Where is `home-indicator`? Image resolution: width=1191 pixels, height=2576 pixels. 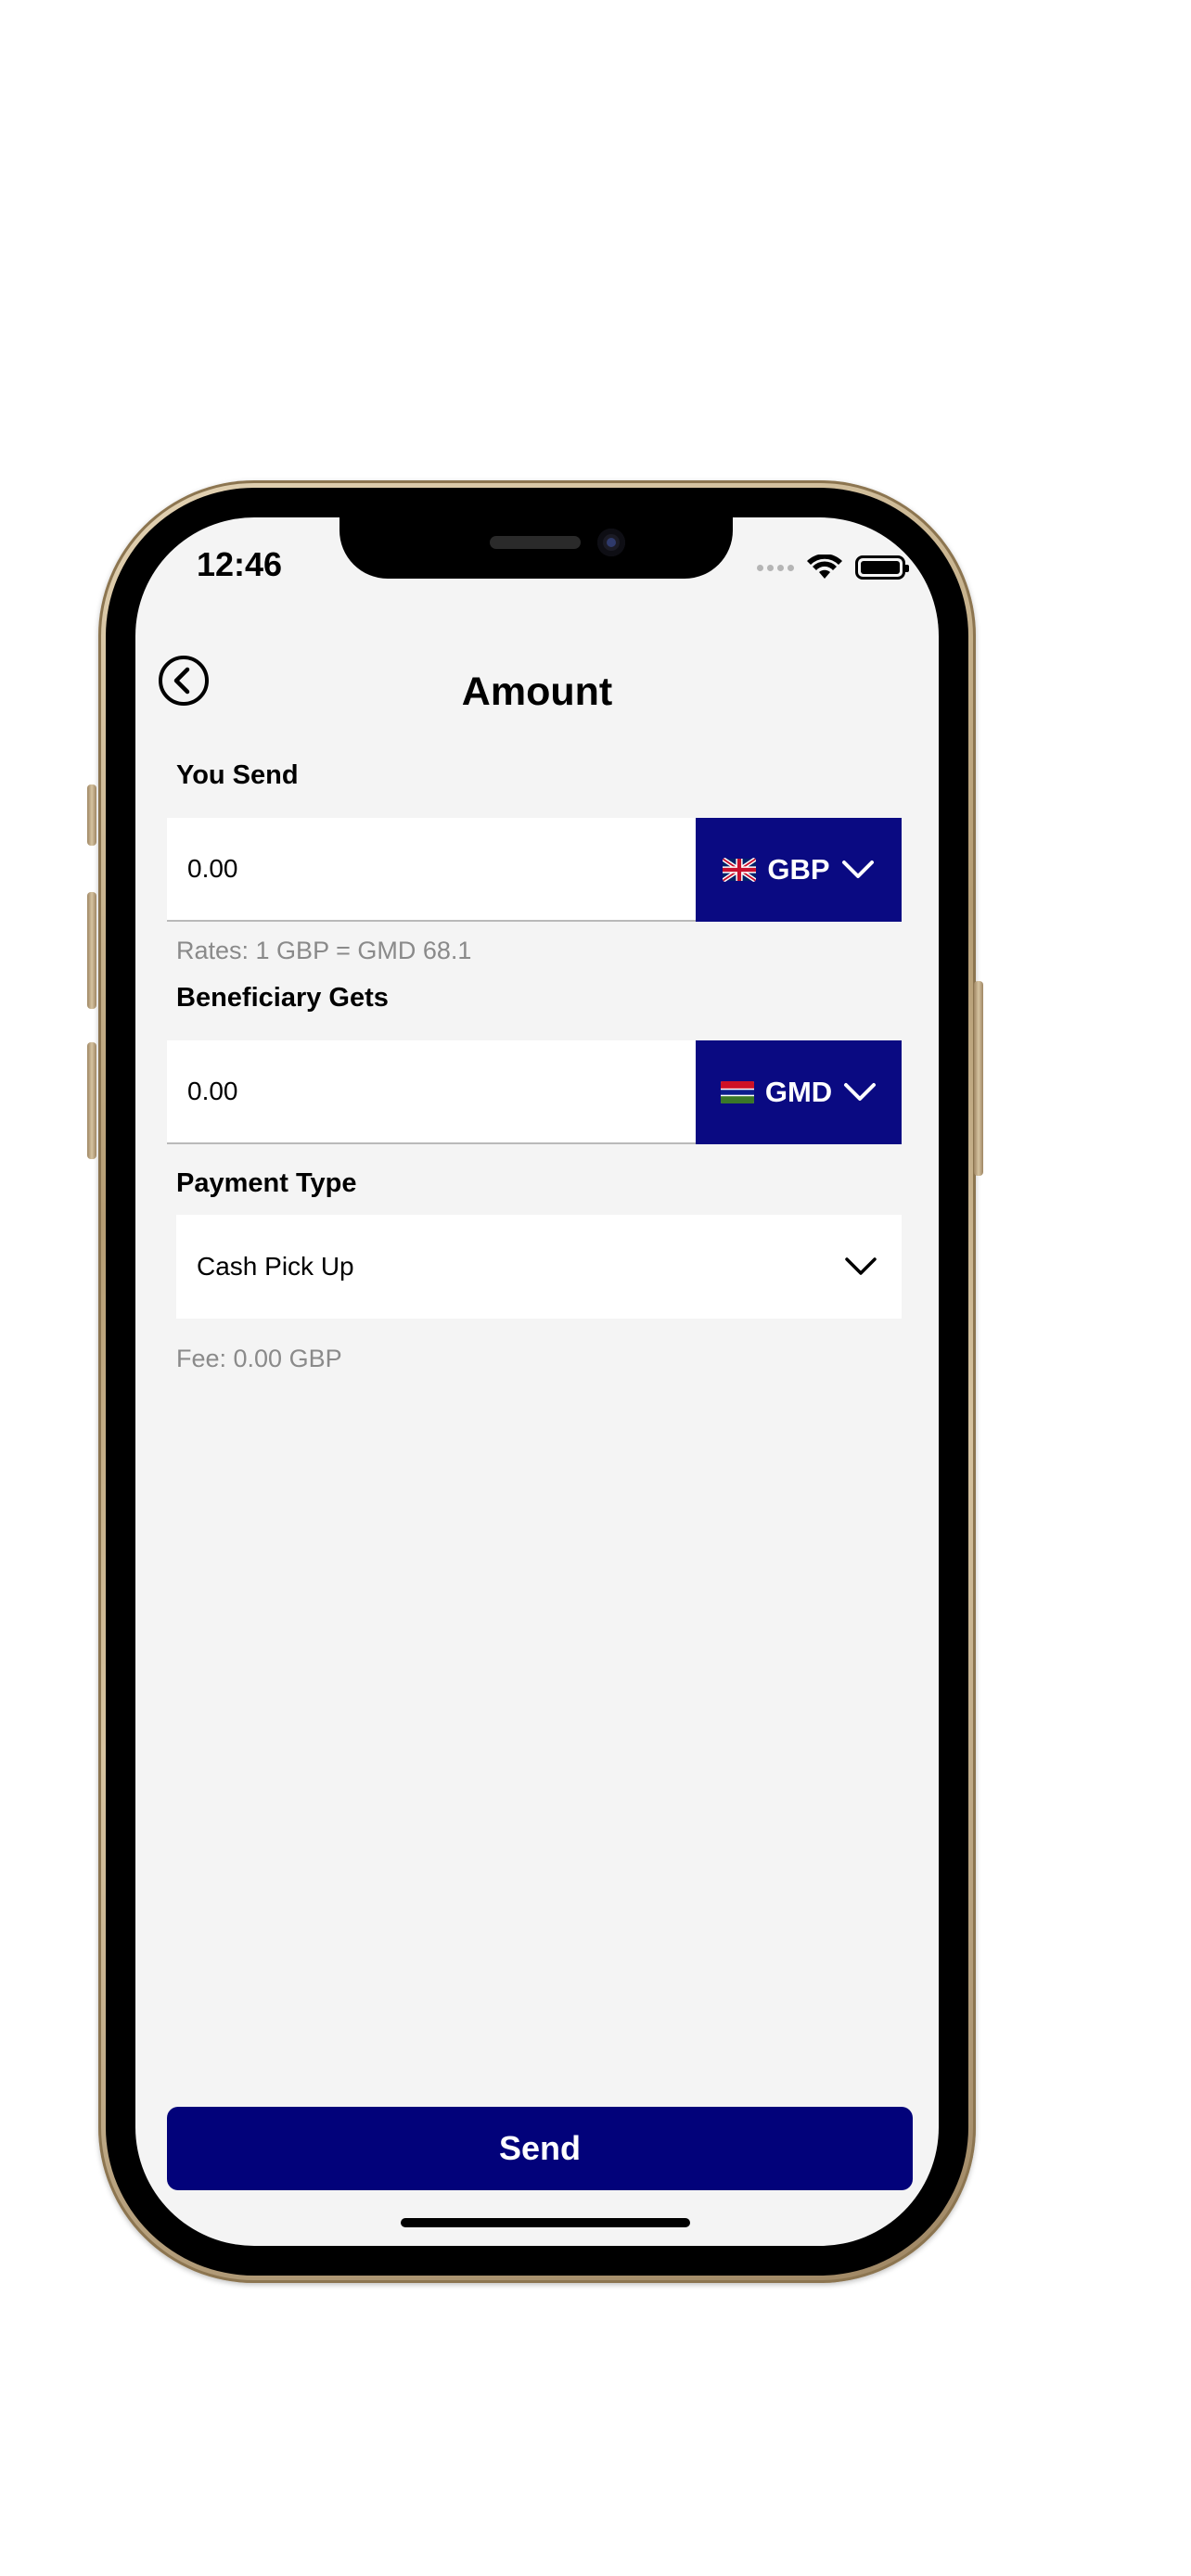 home-indicator is located at coordinates (545, 2222).